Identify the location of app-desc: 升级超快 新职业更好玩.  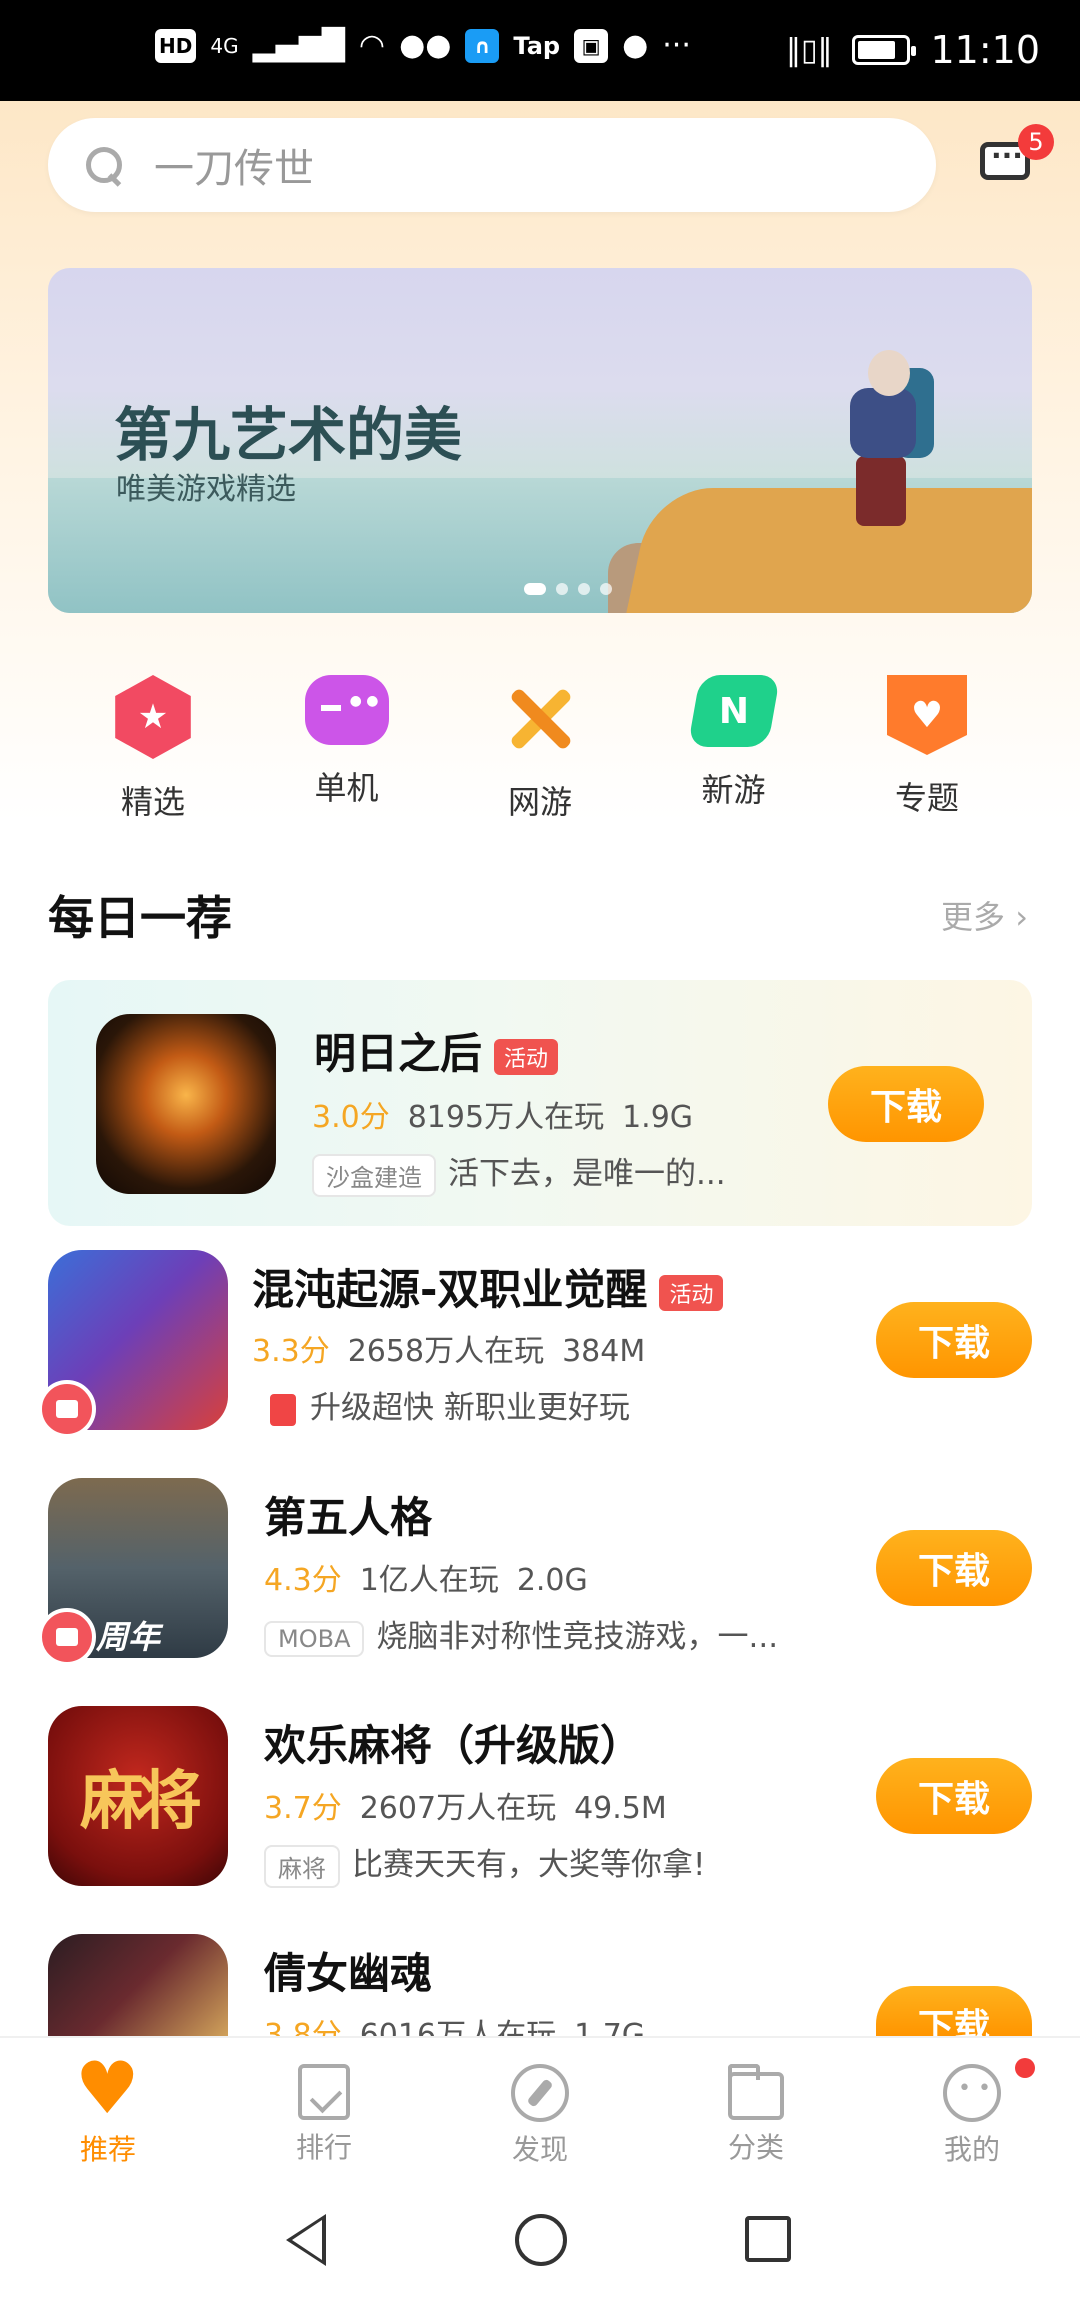
(470, 1408).